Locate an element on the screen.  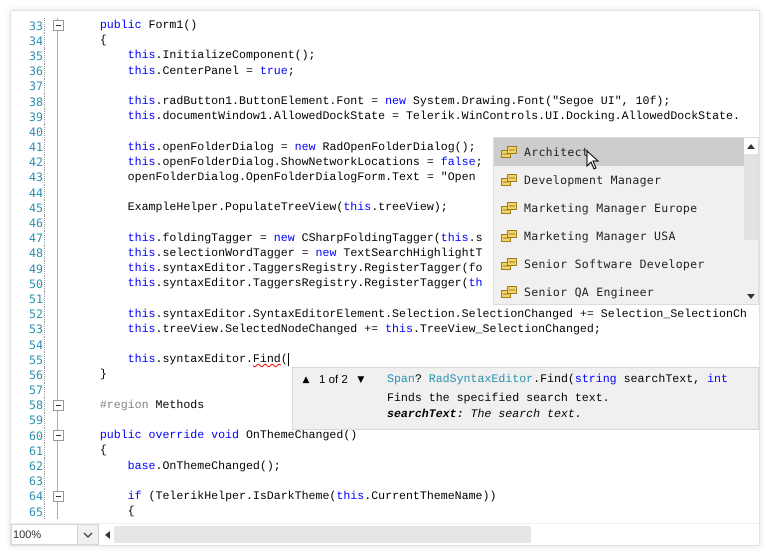
previous-overload-button: ▲ is located at coordinates (306, 380).